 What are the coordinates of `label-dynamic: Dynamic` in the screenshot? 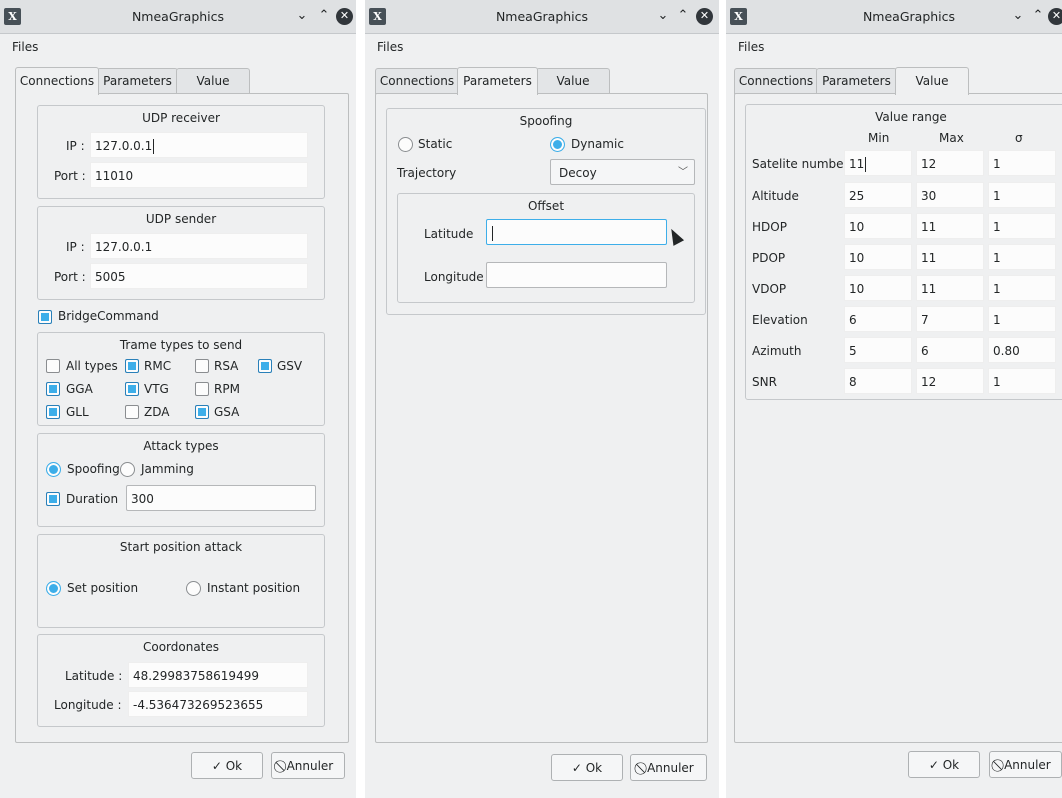 It's located at (597, 144).